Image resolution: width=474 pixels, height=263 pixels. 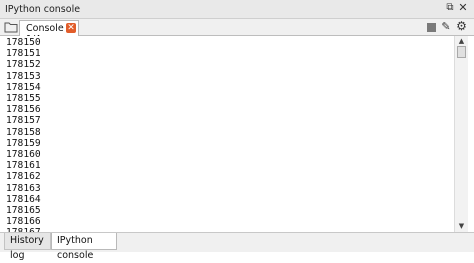 What do you see at coordinates (461, 41) in the screenshot?
I see `scroll-up-icon: ▲` at bounding box center [461, 41].